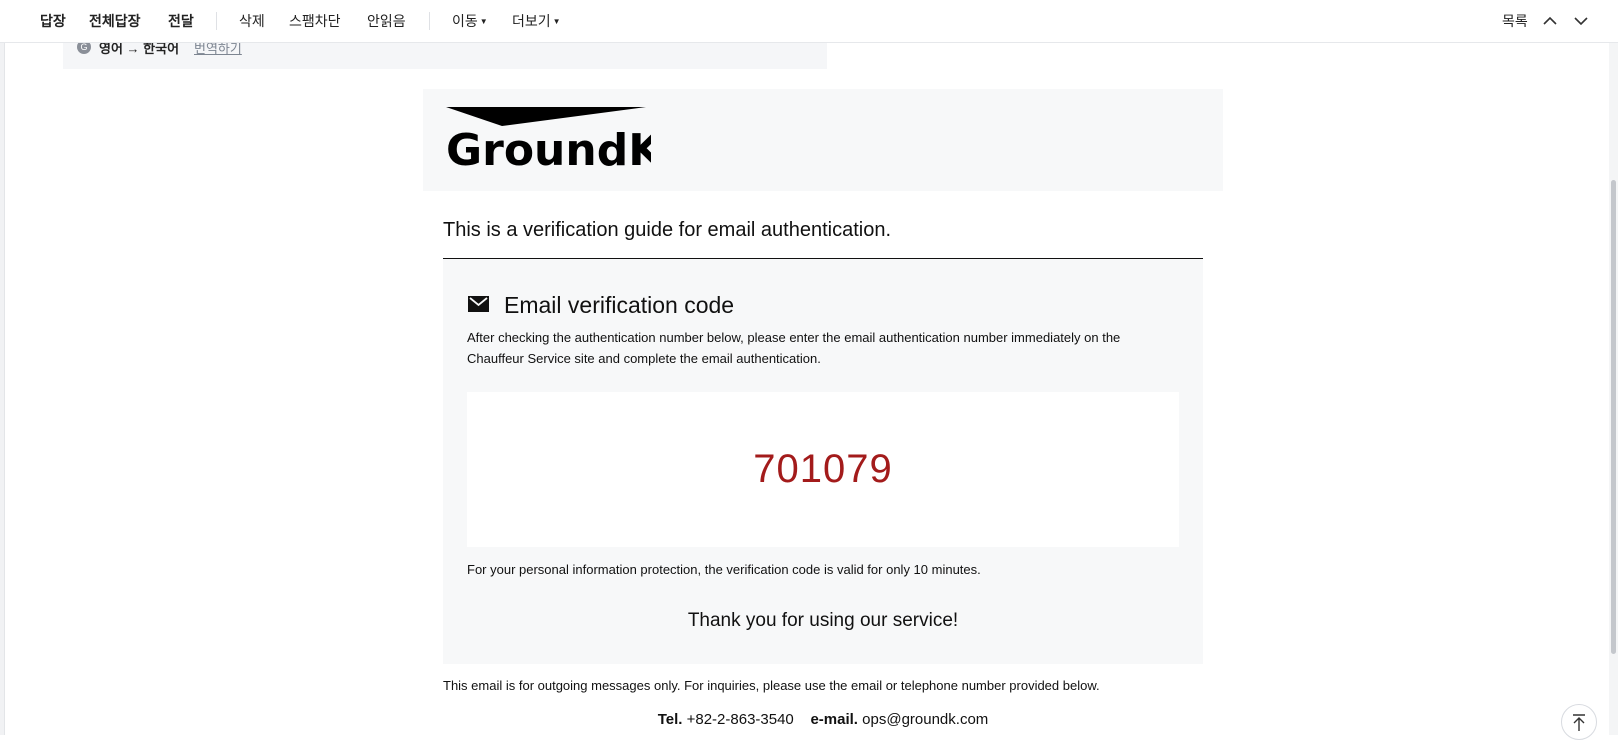 The image size is (1618, 744). I want to click on forward-button: 전달, so click(181, 21).